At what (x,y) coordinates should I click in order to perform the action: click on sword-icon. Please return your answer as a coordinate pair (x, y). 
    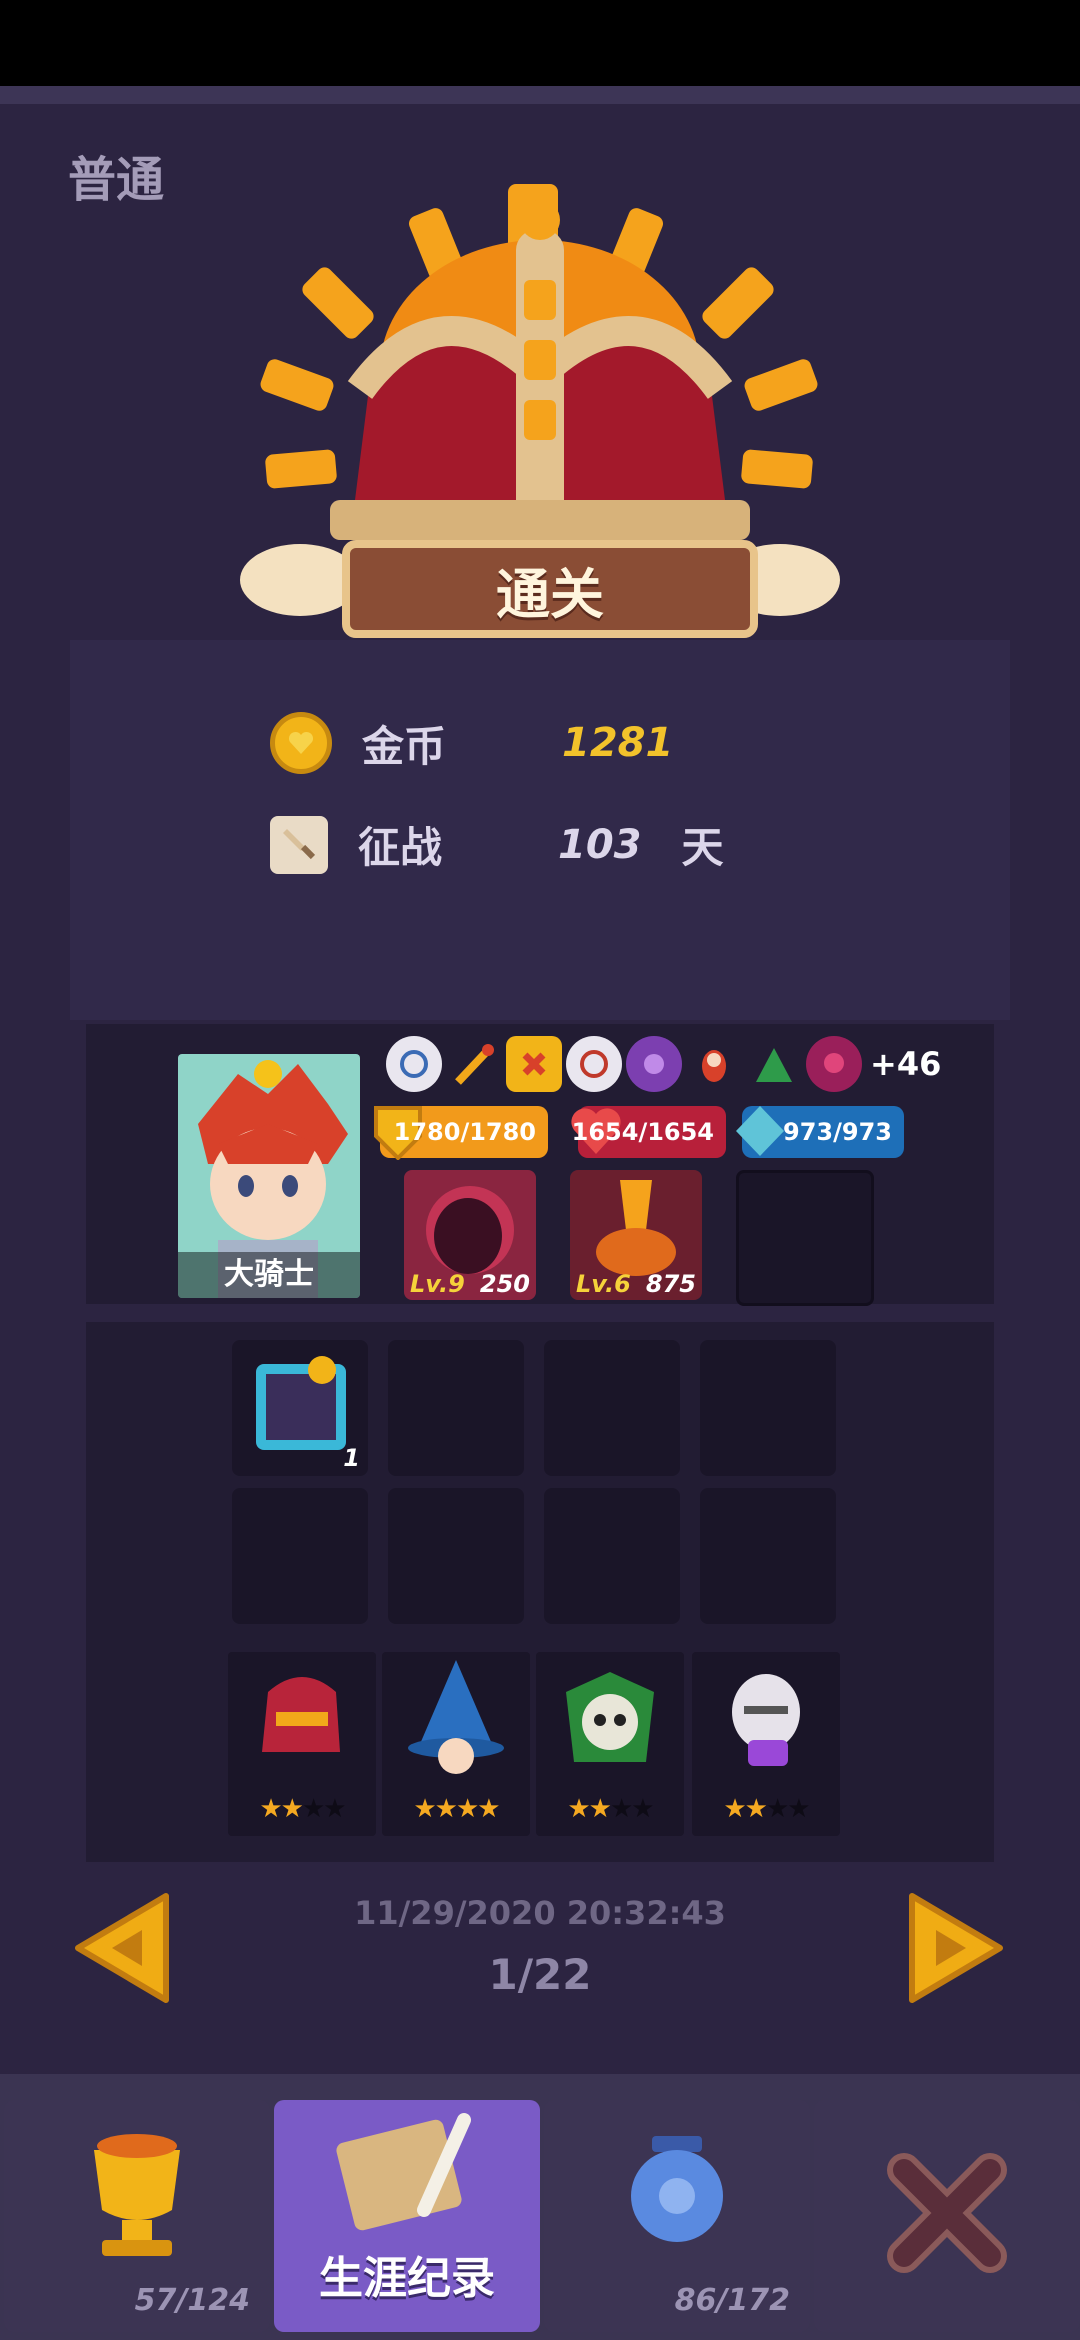
    Looking at the image, I should click on (299, 844).